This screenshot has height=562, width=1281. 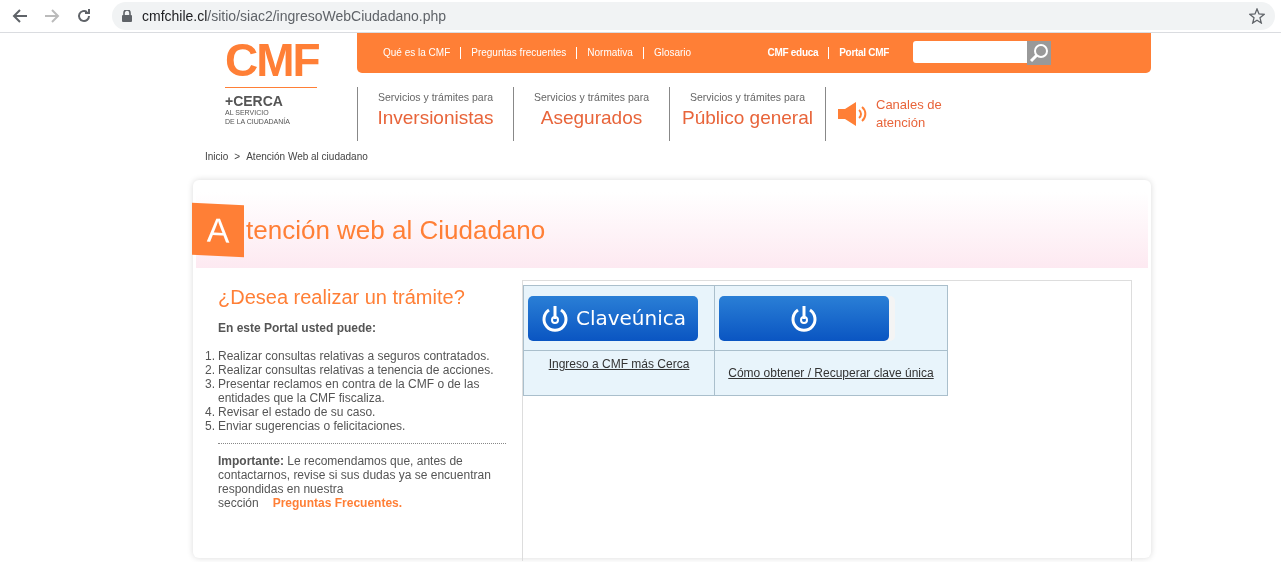 I want to click on list-number: 3., so click(x=210, y=385).